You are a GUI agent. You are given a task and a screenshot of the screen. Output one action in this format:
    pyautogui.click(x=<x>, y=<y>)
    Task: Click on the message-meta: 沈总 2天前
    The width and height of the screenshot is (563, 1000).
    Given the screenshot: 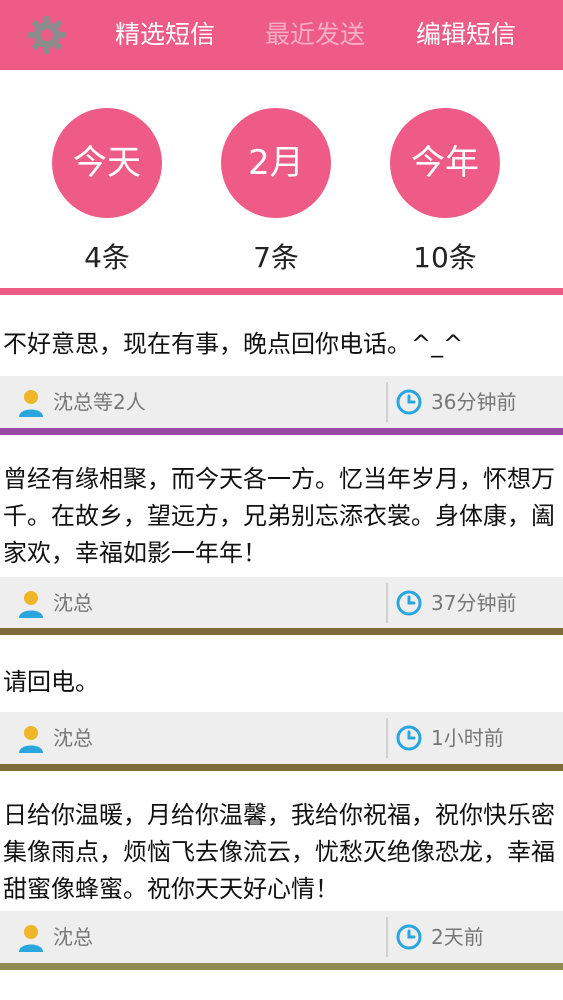 What is the action you would take?
    pyautogui.click(x=281, y=937)
    